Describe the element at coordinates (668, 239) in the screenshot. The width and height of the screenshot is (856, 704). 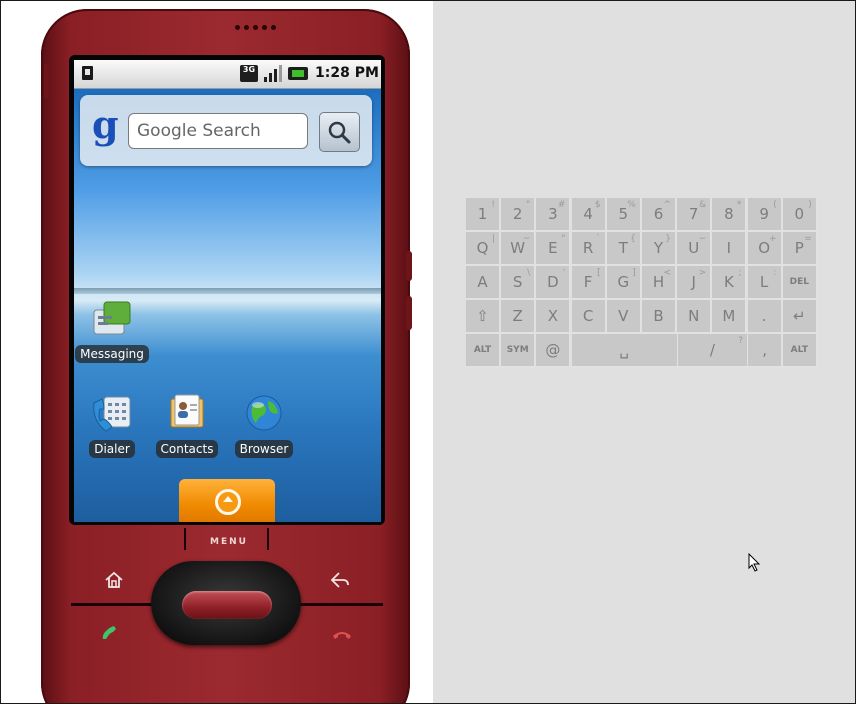
I see `key-alt-symbol: }` at that location.